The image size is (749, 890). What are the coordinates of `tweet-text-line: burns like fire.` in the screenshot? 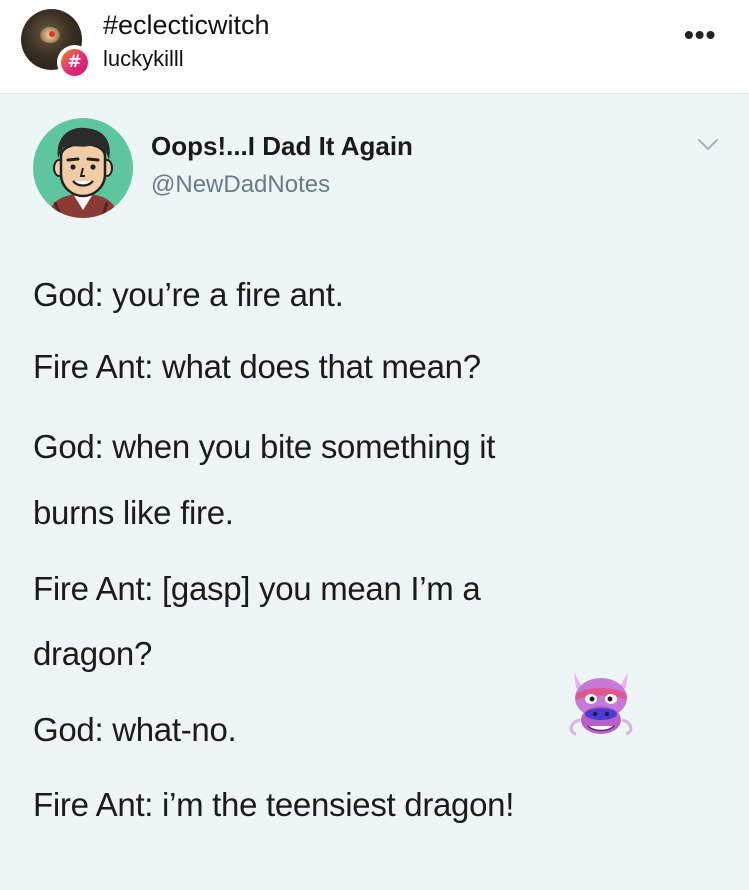 It's located at (133, 512).